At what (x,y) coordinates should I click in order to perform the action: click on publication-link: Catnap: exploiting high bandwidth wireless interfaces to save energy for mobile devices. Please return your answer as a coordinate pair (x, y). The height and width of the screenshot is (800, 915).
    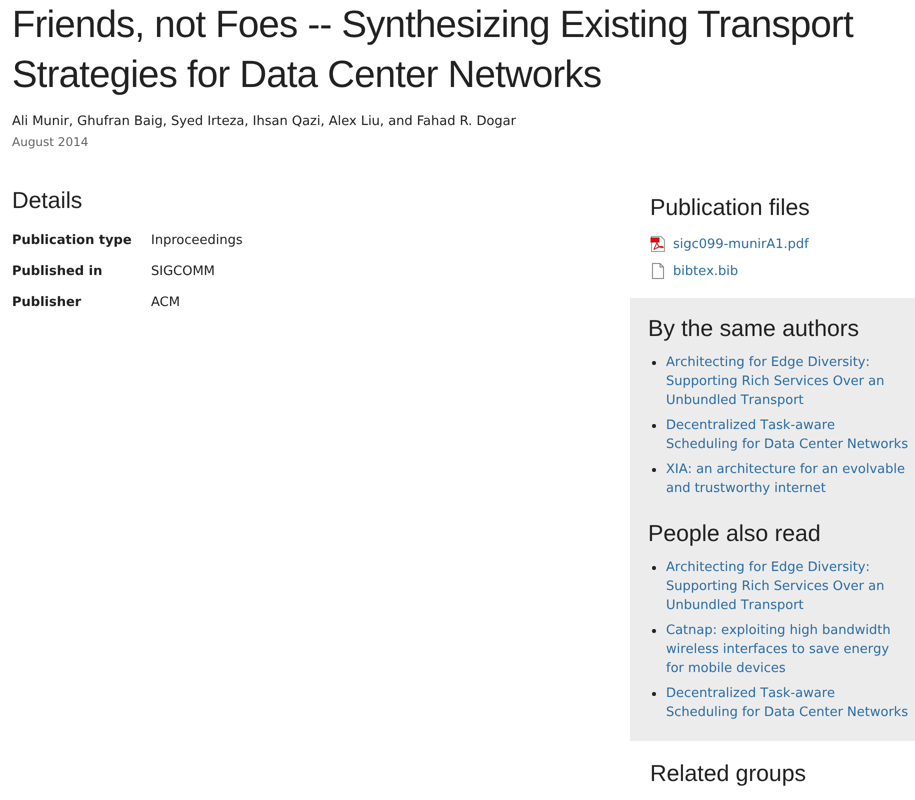
    Looking at the image, I should click on (788, 649).